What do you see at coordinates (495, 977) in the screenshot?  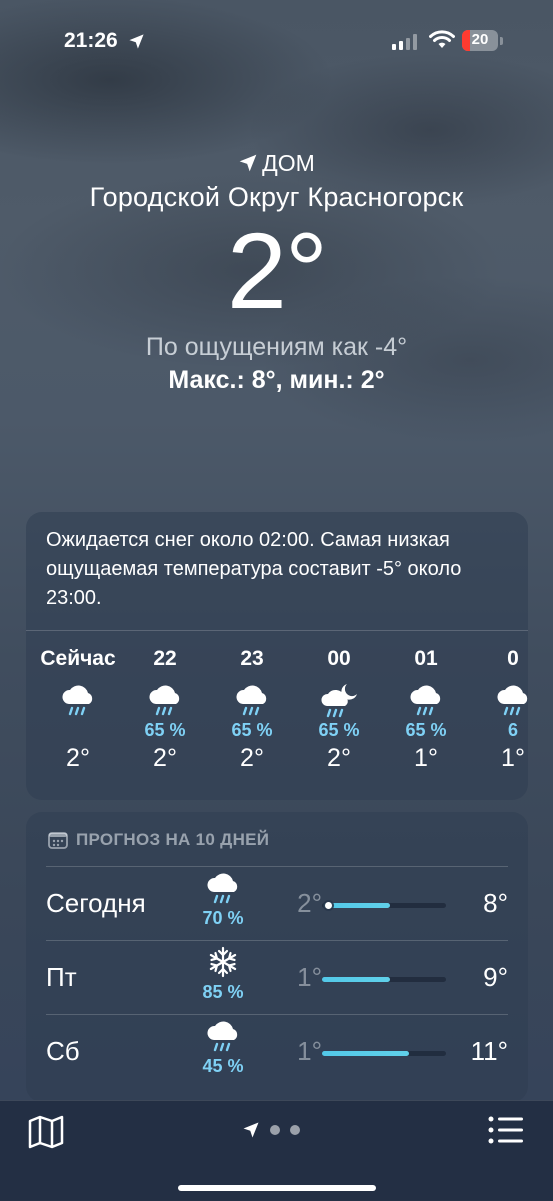 I see `high-temperature: 9°` at bounding box center [495, 977].